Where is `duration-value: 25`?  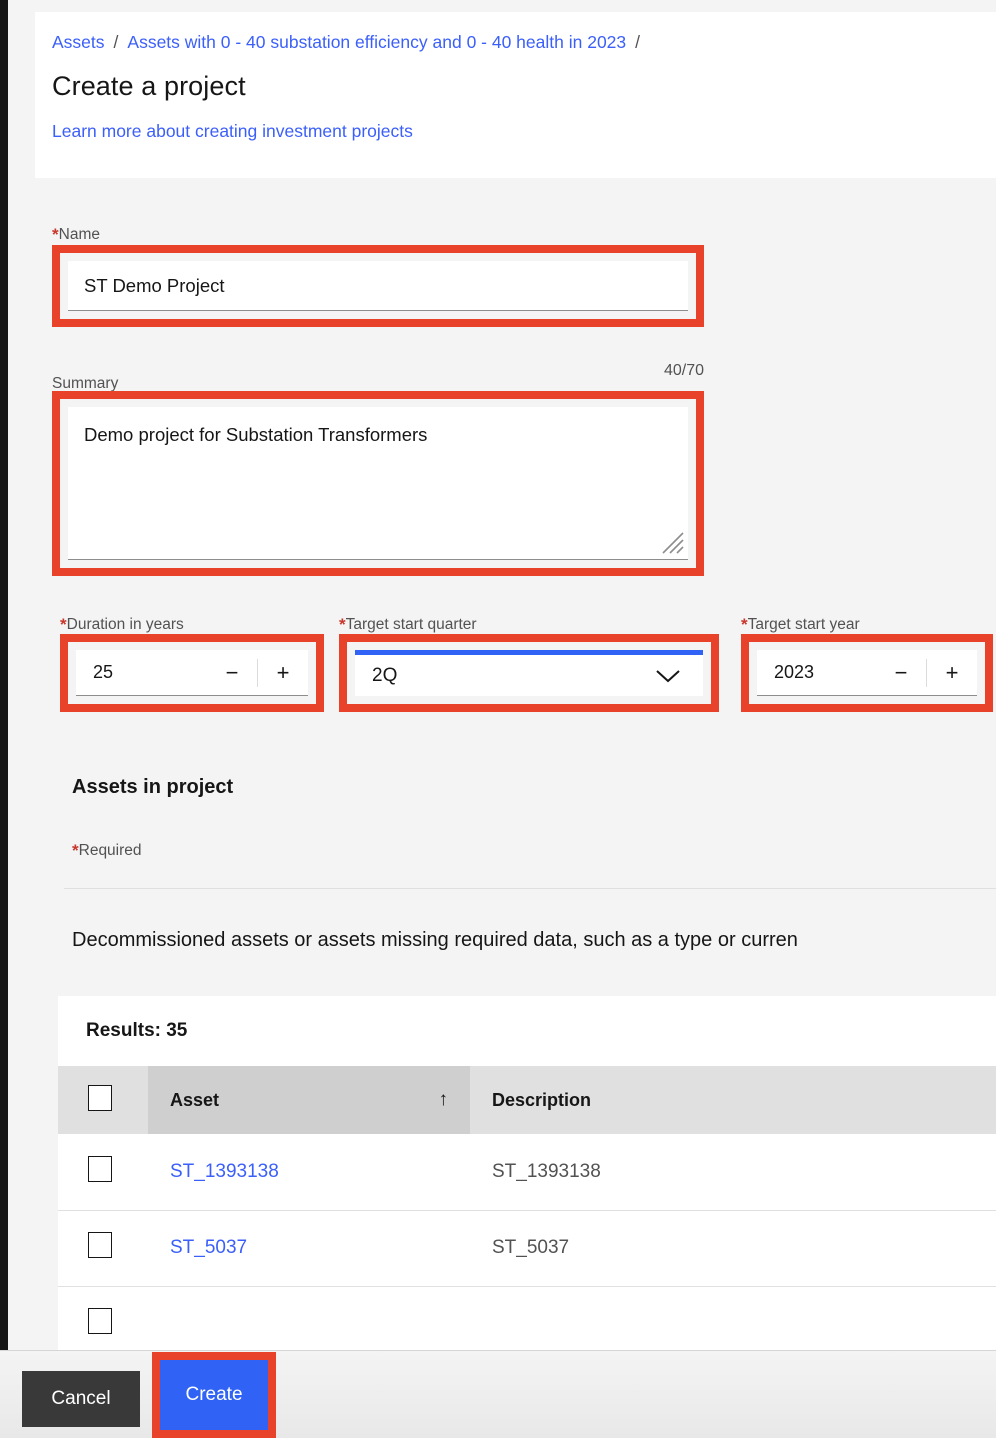
duration-value: 25 is located at coordinates (141, 672).